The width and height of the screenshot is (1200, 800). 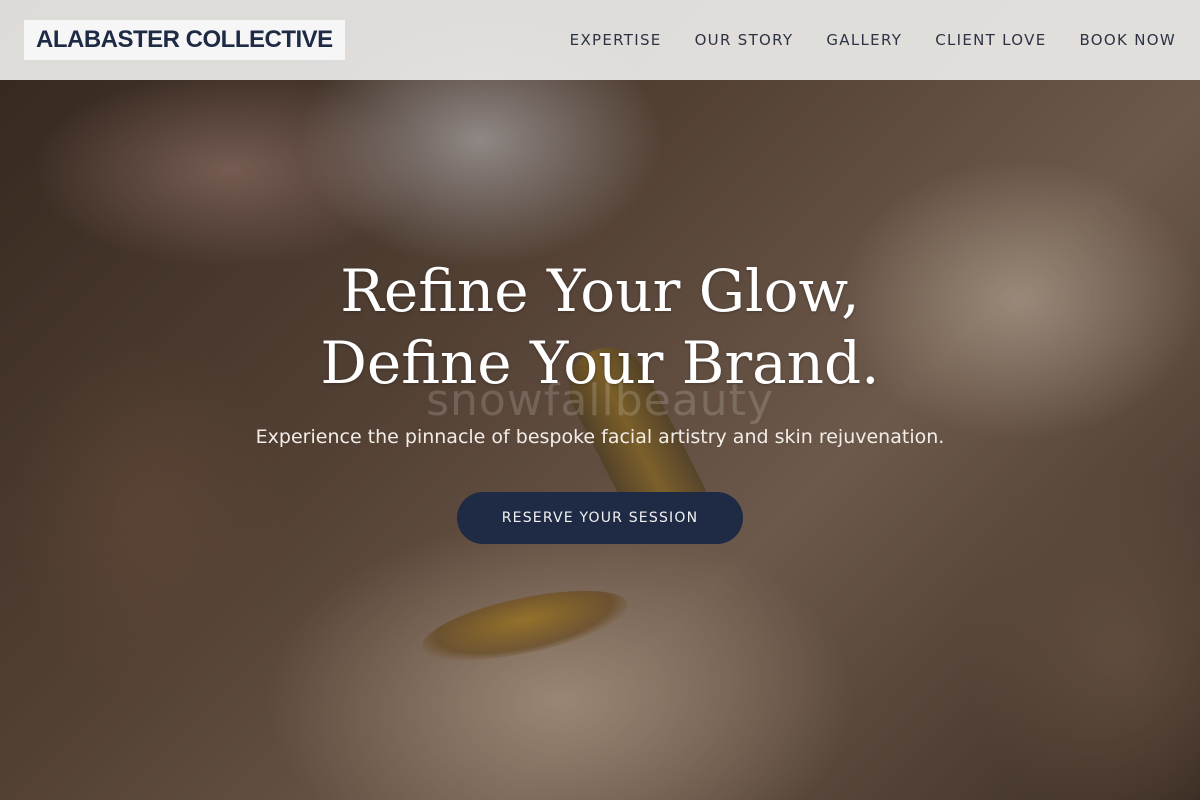 What do you see at coordinates (864, 40) in the screenshot?
I see `nav-link-gallery: GALLERY` at bounding box center [864, 40].